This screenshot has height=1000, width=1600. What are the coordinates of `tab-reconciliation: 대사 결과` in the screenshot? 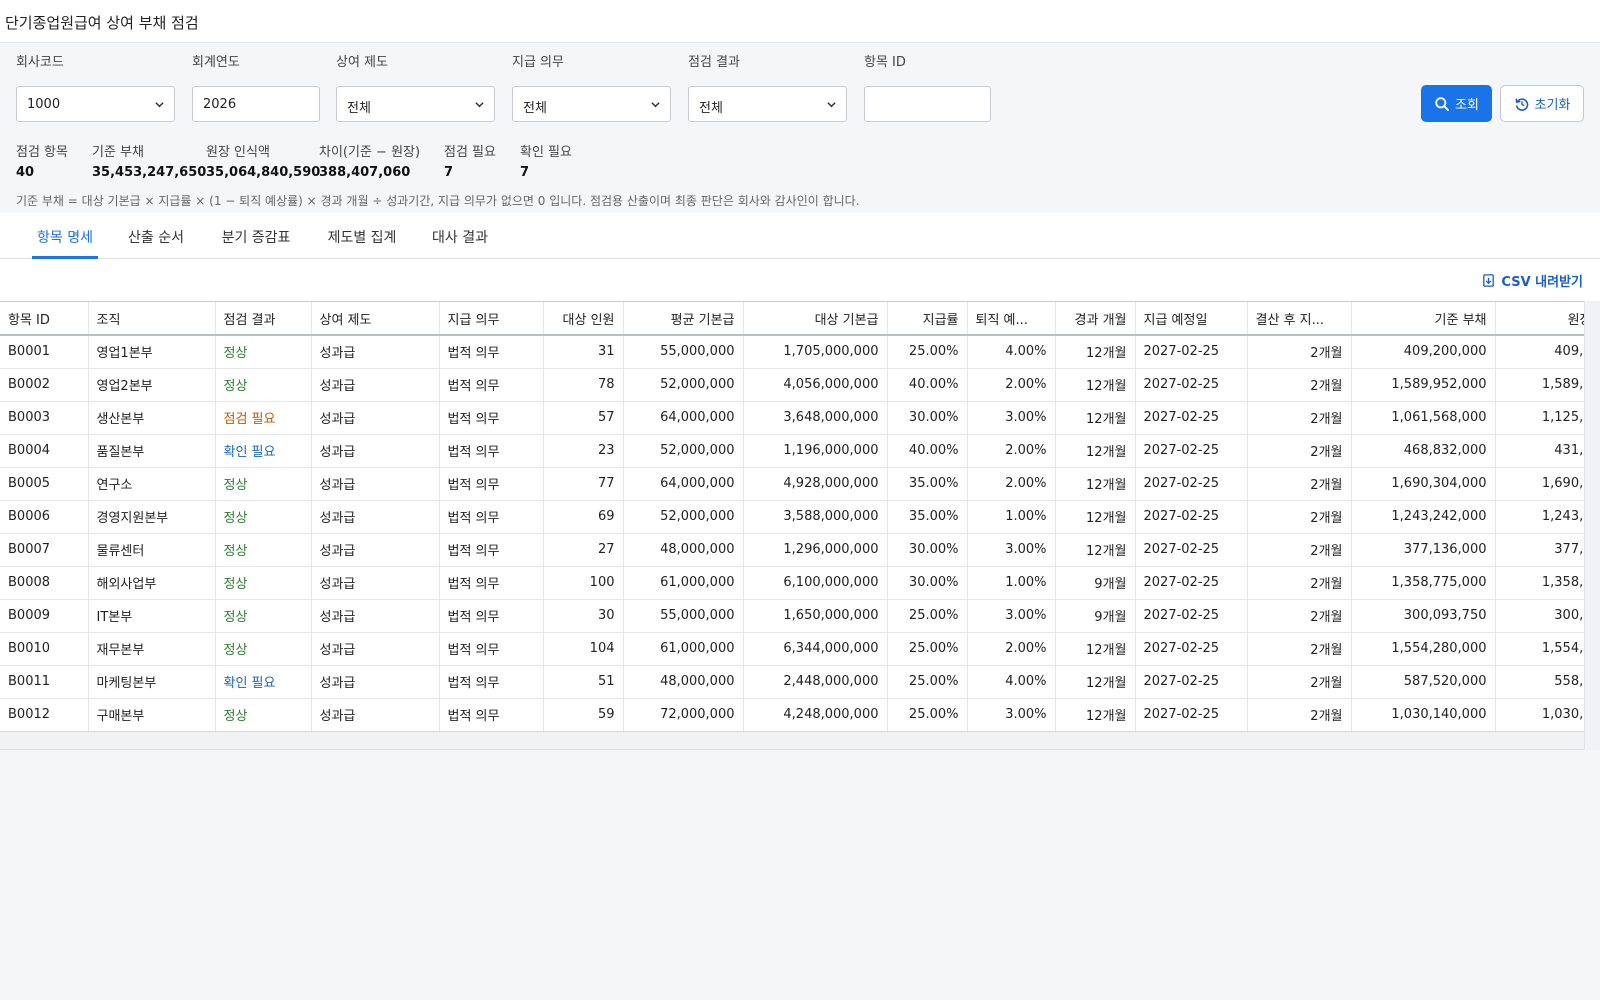 It's located at (460, 236).